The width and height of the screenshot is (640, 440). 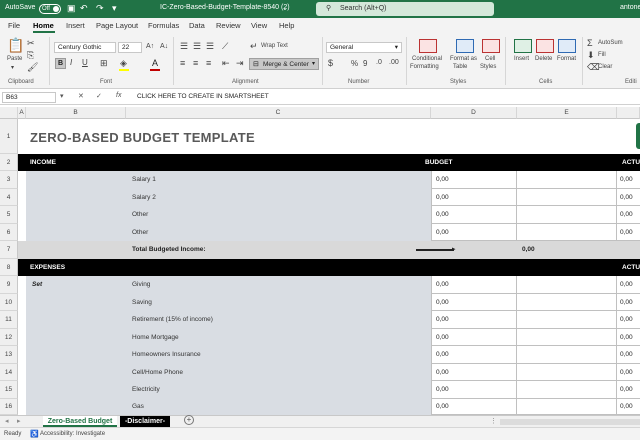 What do you see at coordinates (163, 25) in the screenshot?
I see `tab-formulas: Formulas` at bounding box center [163, 25].